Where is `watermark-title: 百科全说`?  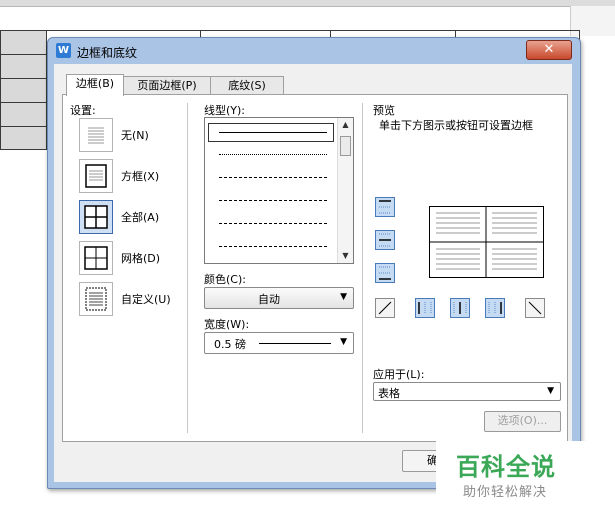 watermark-title: 百科全说 is located at coordinates (506, 467).